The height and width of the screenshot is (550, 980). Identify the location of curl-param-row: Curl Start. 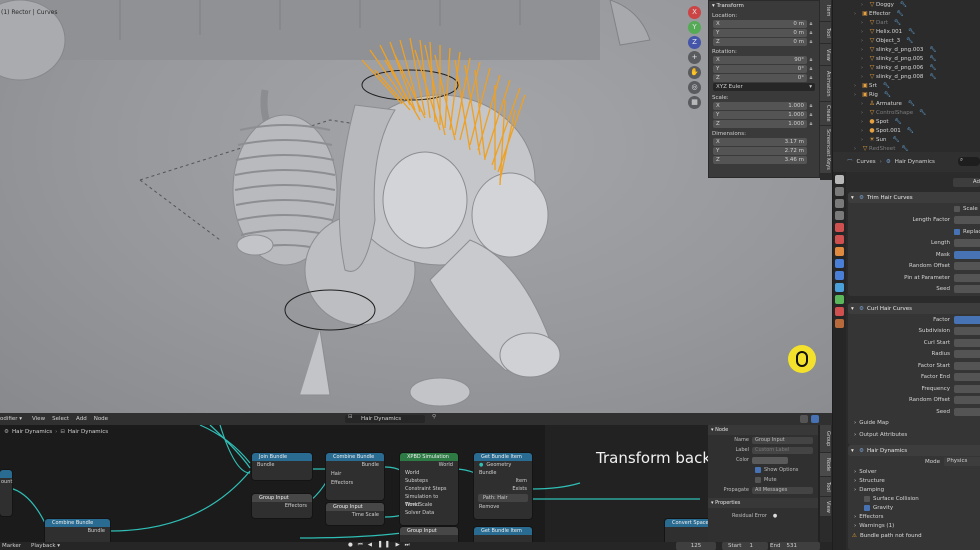
(914, 343).